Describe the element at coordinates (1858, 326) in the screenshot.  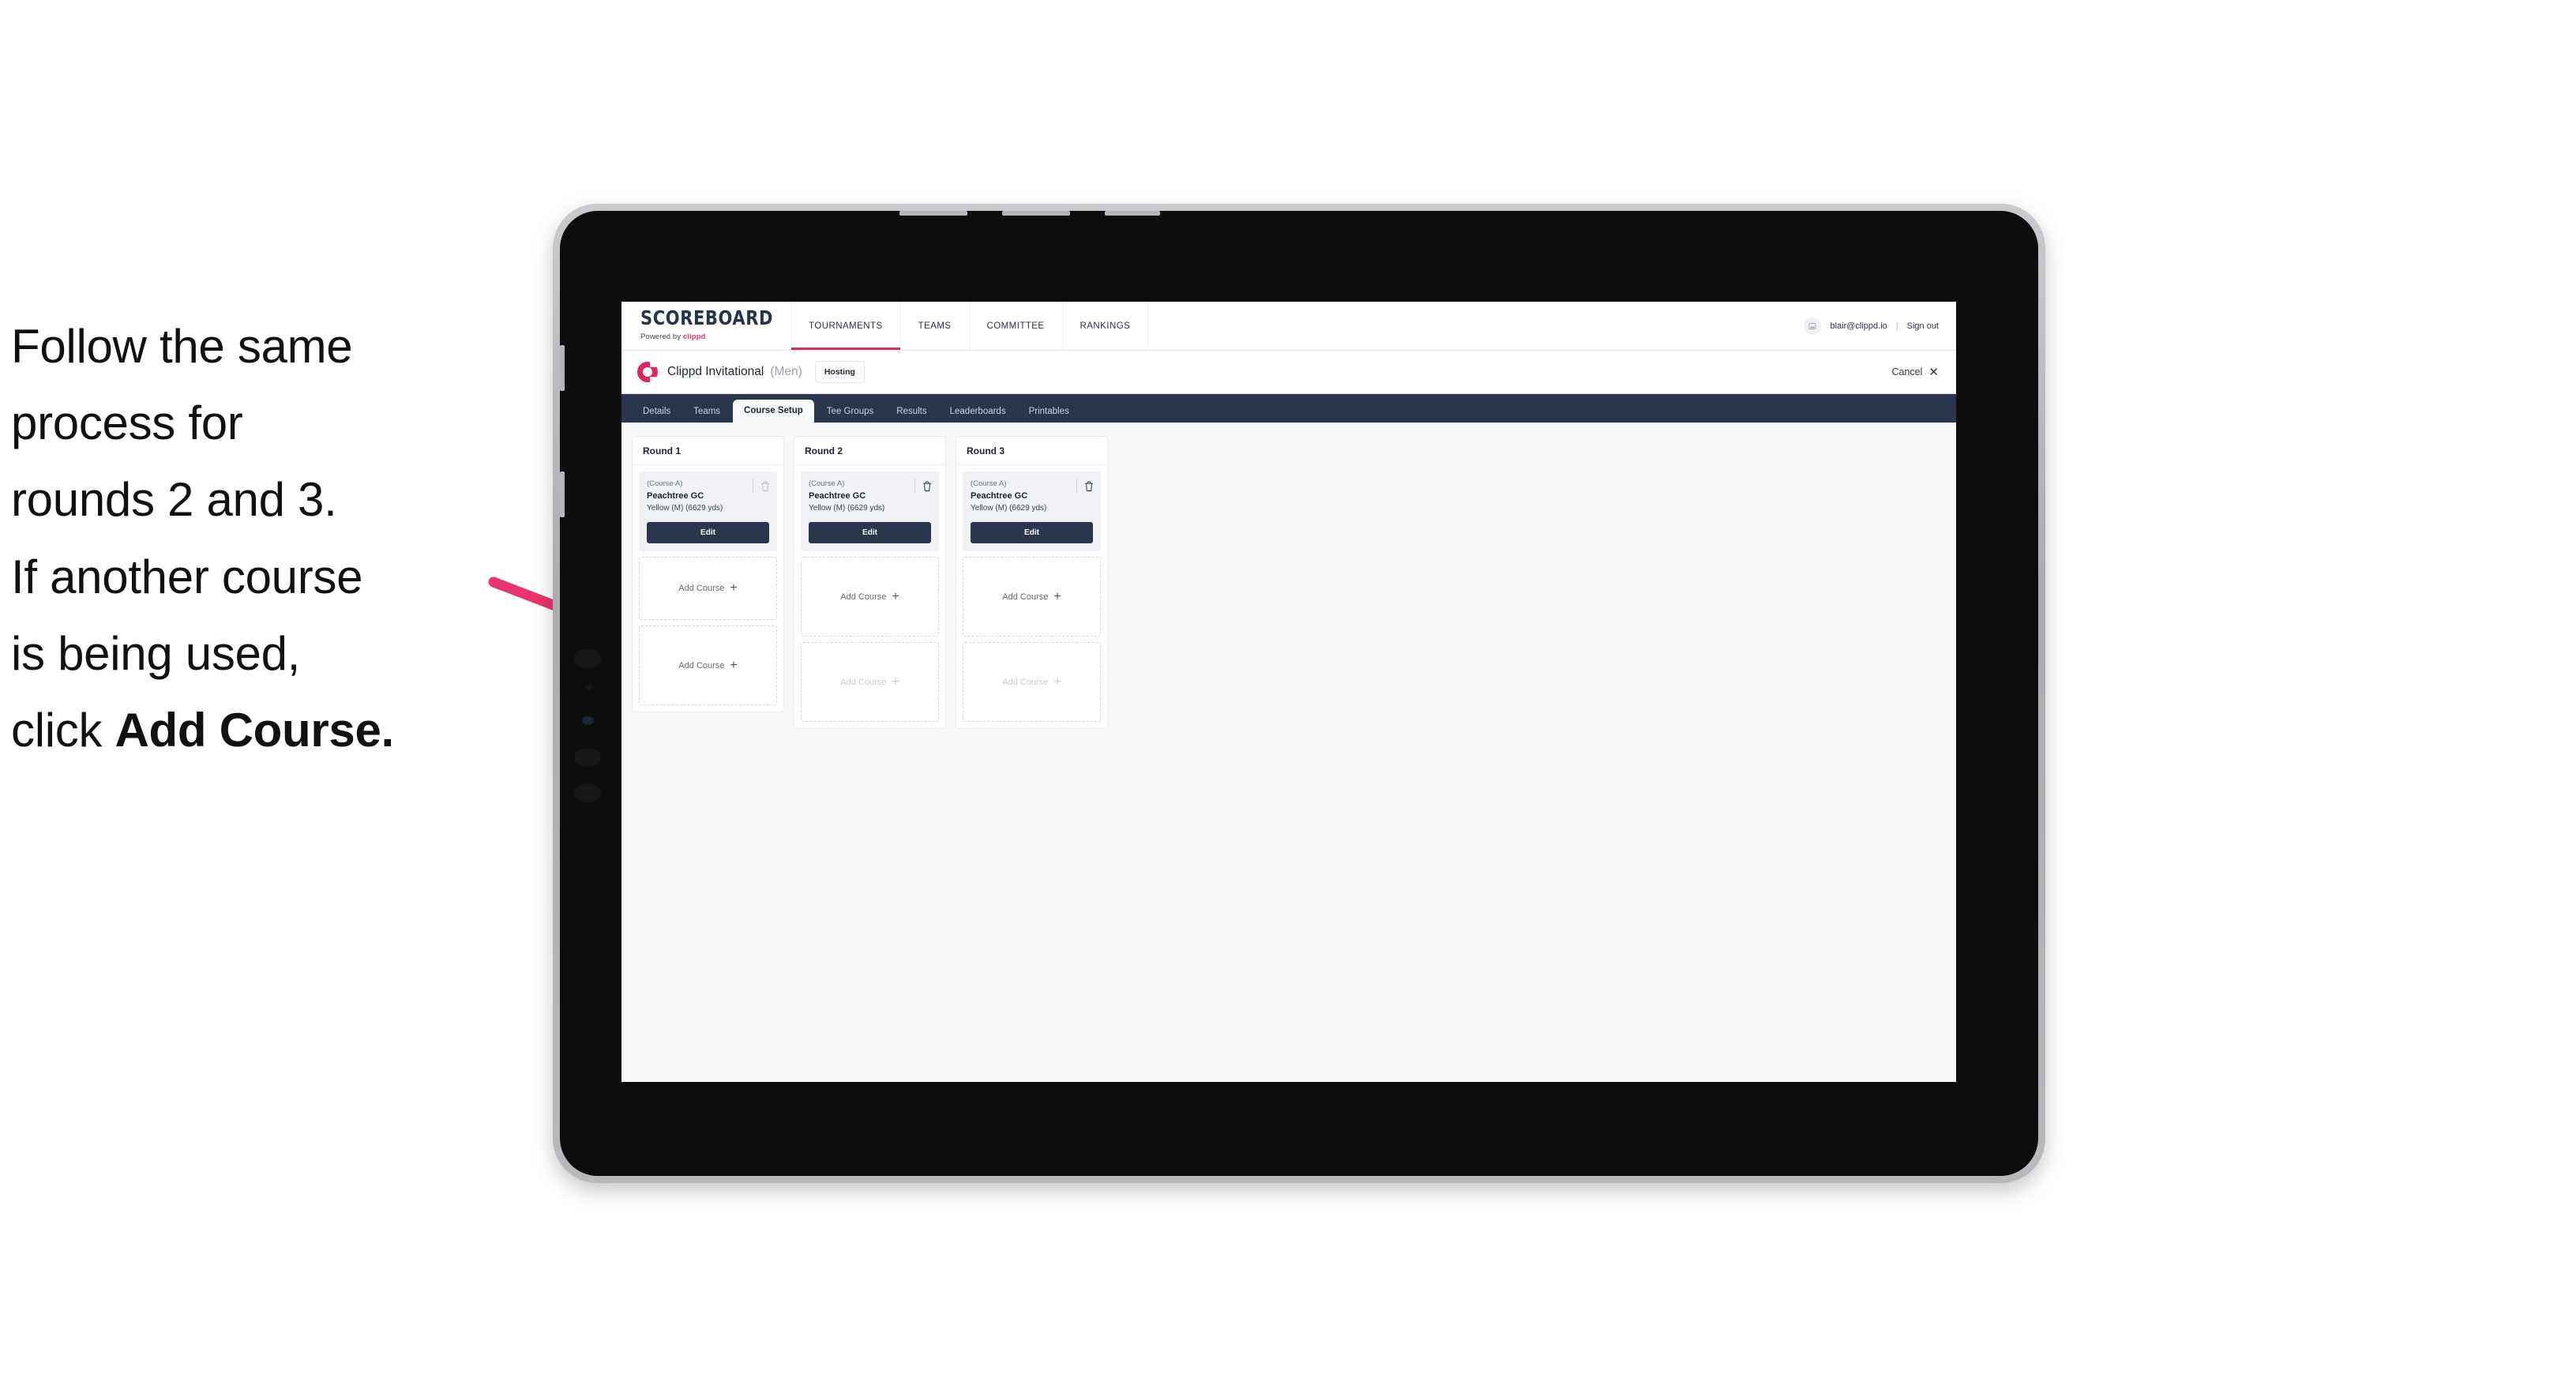
I see `user-email-label: blair@clippd.io` at that location.